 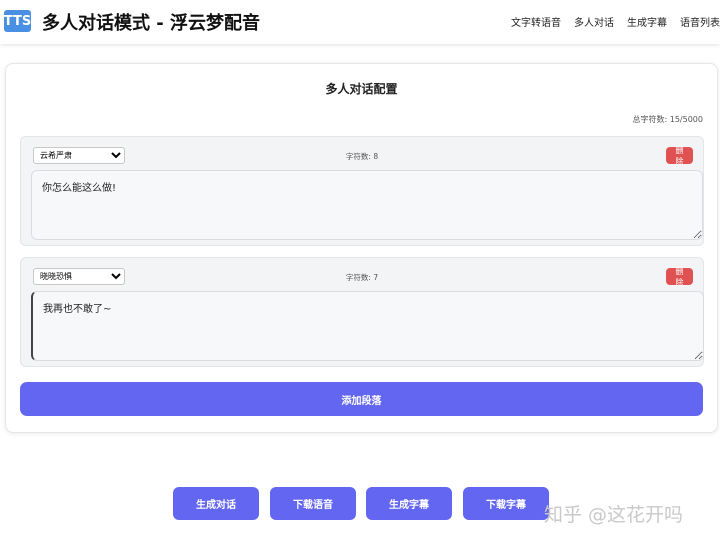 What do you see at coordinates (700, 21) in the screenshot?
I see `nav-item-voice-list: 语音列表` at bounding box center [700, 21].